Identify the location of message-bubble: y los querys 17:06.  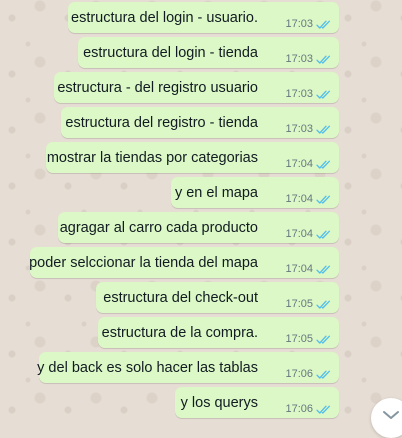
(257, 402).